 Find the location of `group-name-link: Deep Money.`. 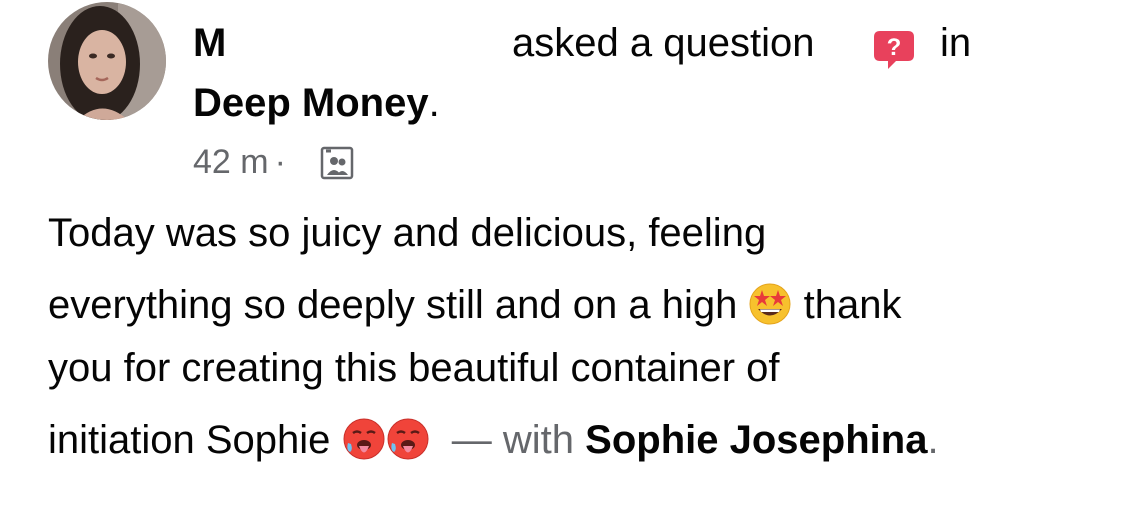

group-name-link: Deep Money. is located at coordinates (316, 103).